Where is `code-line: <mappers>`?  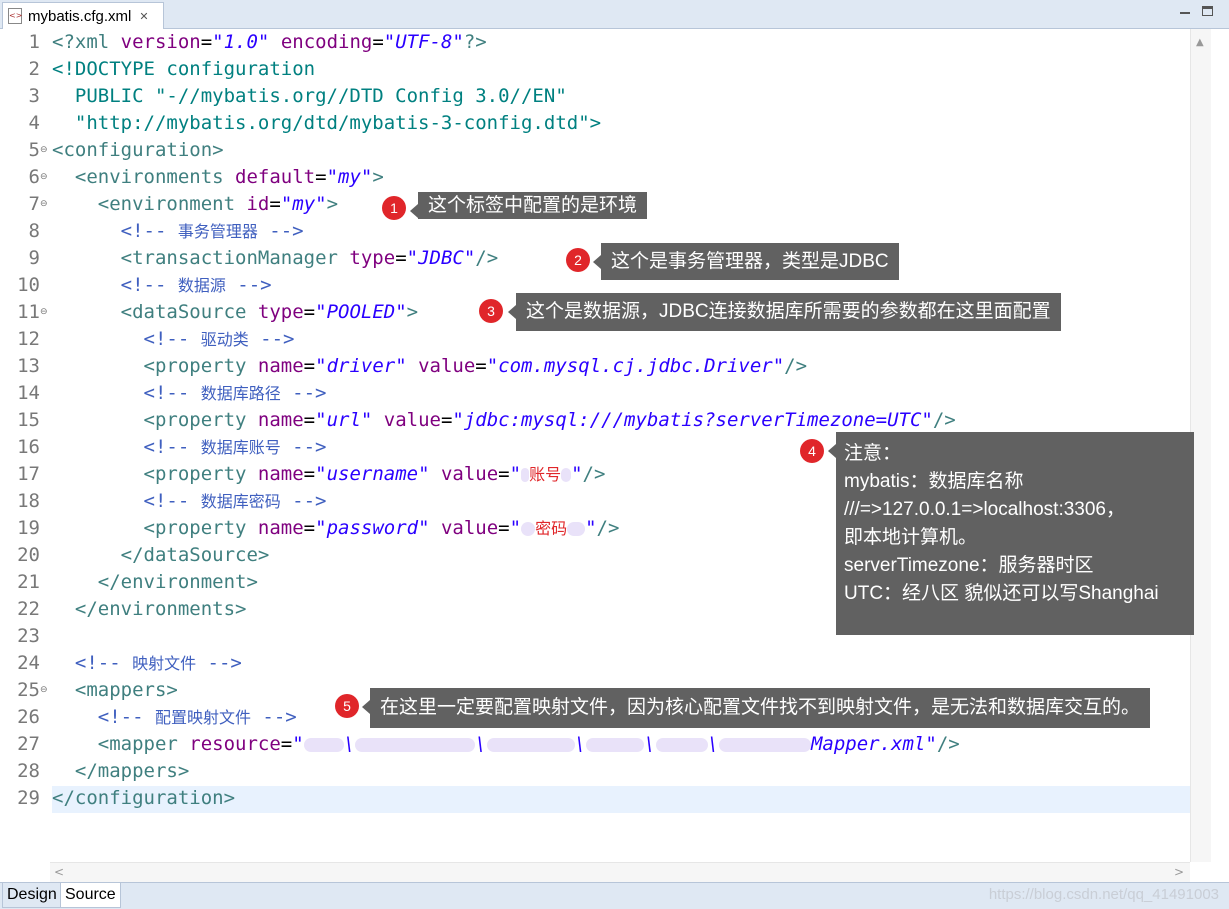
code-line: <mappers> is located at coordinates (115, 690).